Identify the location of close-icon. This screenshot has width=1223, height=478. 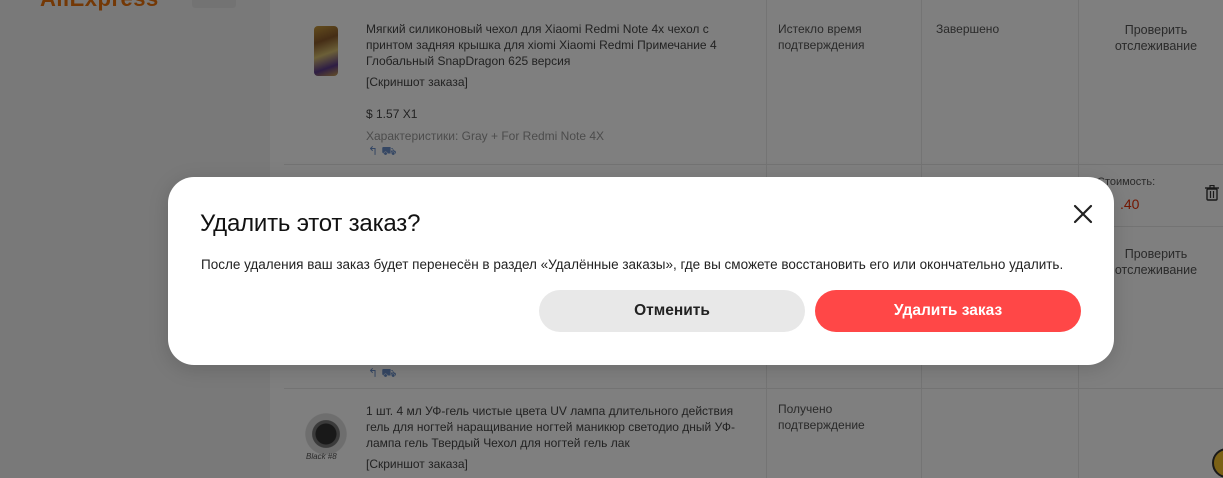
(1083, 214).